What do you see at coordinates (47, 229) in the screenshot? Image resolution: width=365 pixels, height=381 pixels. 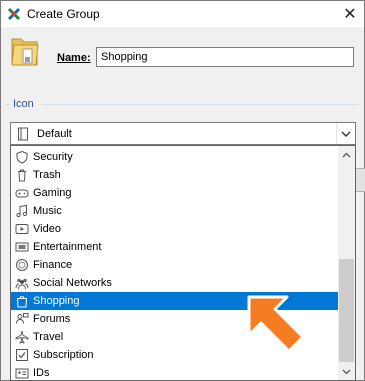 I see `item-label: Video` at bounding box center [47, 229].